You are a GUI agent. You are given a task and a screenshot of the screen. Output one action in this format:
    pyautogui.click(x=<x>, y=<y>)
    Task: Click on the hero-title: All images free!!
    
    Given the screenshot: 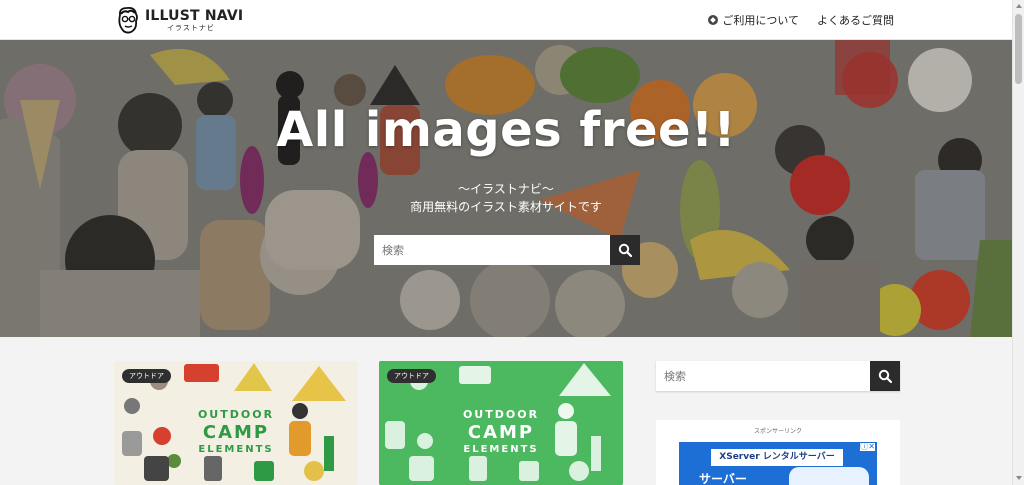 What is the action you would take?
    pyautogui.click(x=506, y=130)
    